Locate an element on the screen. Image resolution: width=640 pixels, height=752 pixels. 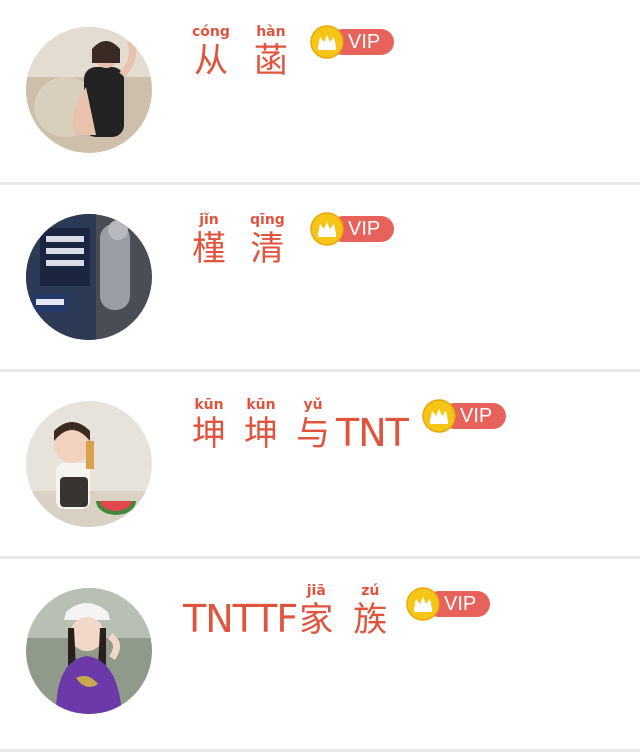
hanzi: 族 is located at coordinates (370, 620).